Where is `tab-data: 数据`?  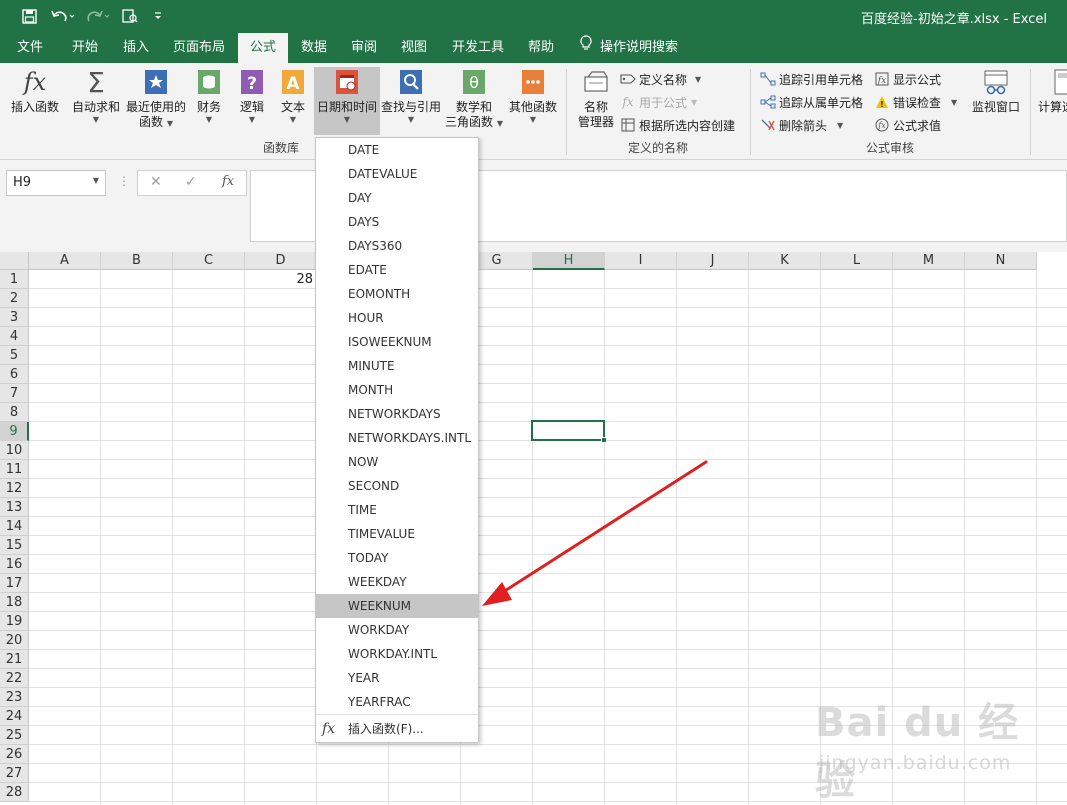 tab-data: 数据 is located at coordinates (314, 48).